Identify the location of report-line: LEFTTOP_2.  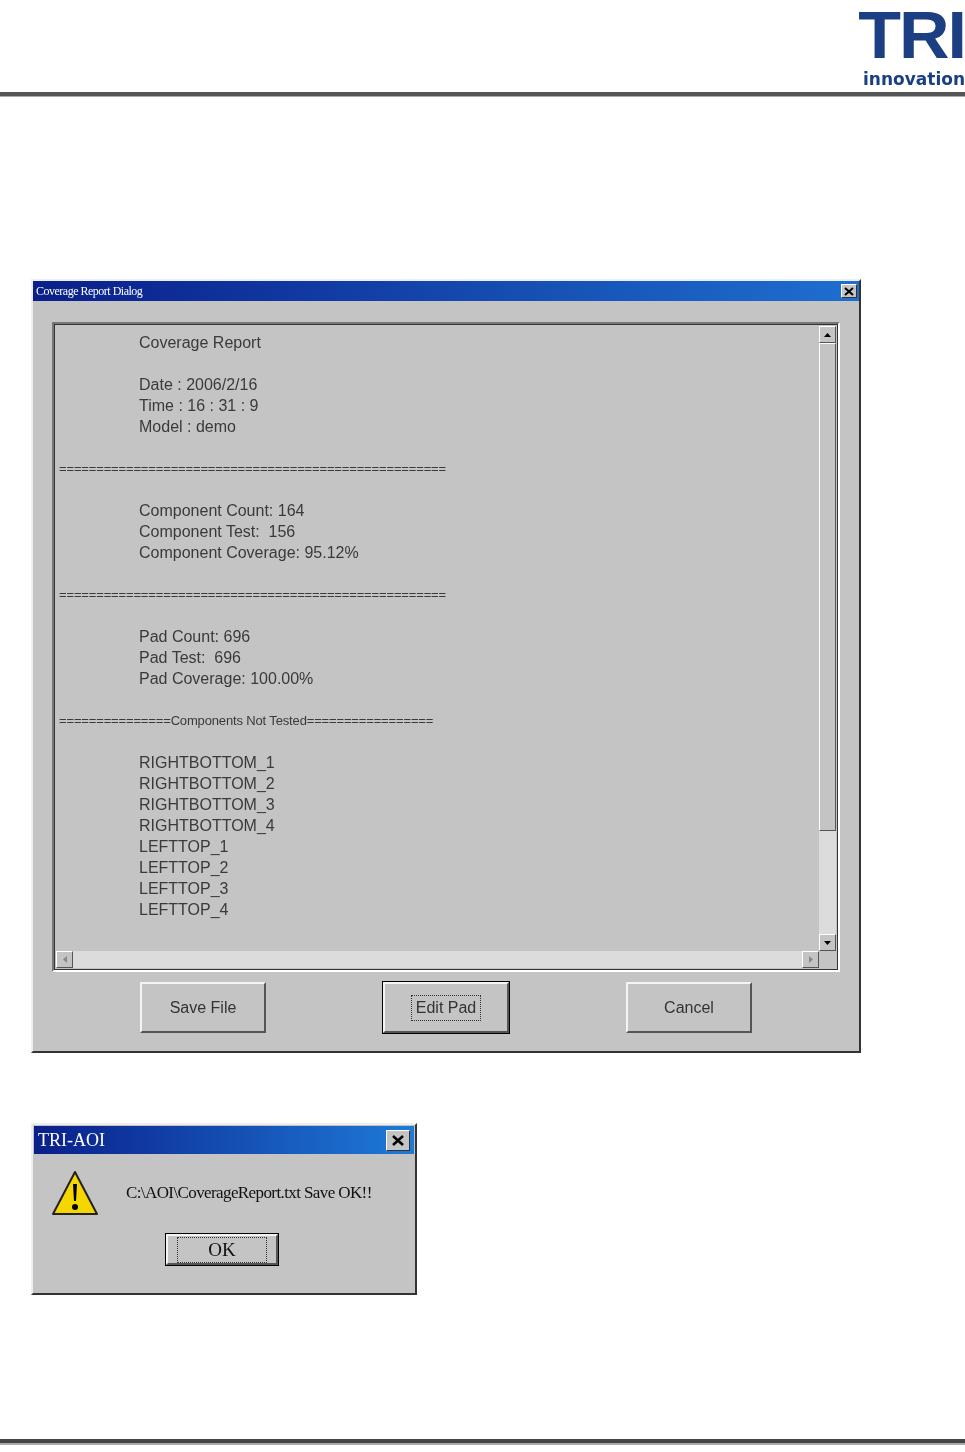
(184, 868).